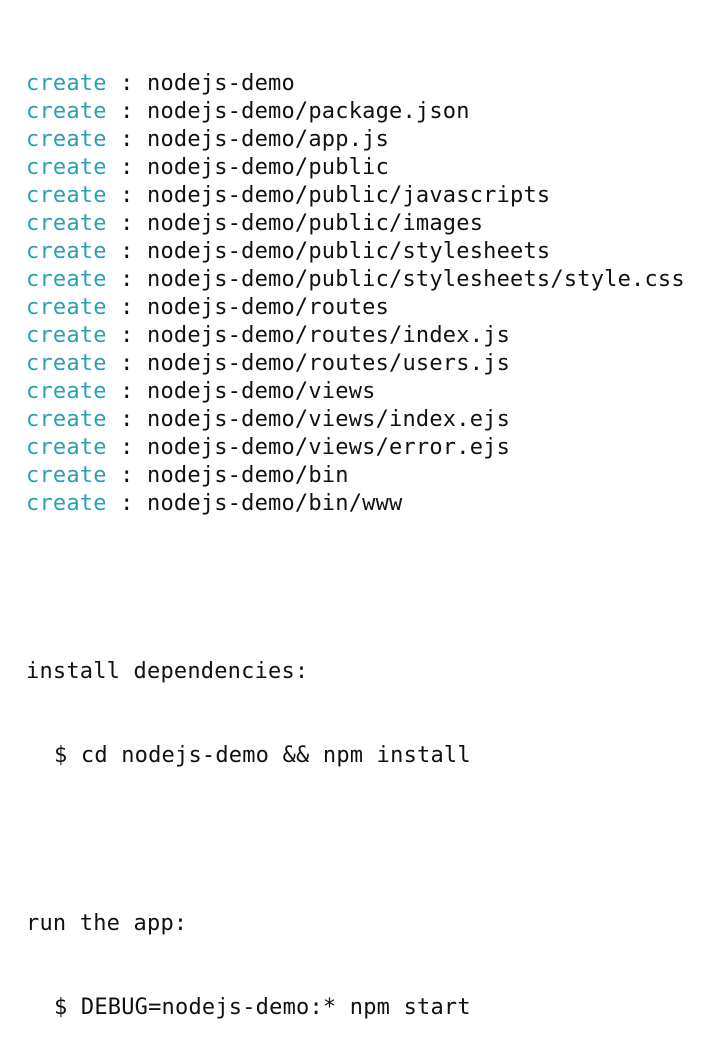  I want to click on create-line: create : nodejs-demo/routes/users.js, so click(371, 364).